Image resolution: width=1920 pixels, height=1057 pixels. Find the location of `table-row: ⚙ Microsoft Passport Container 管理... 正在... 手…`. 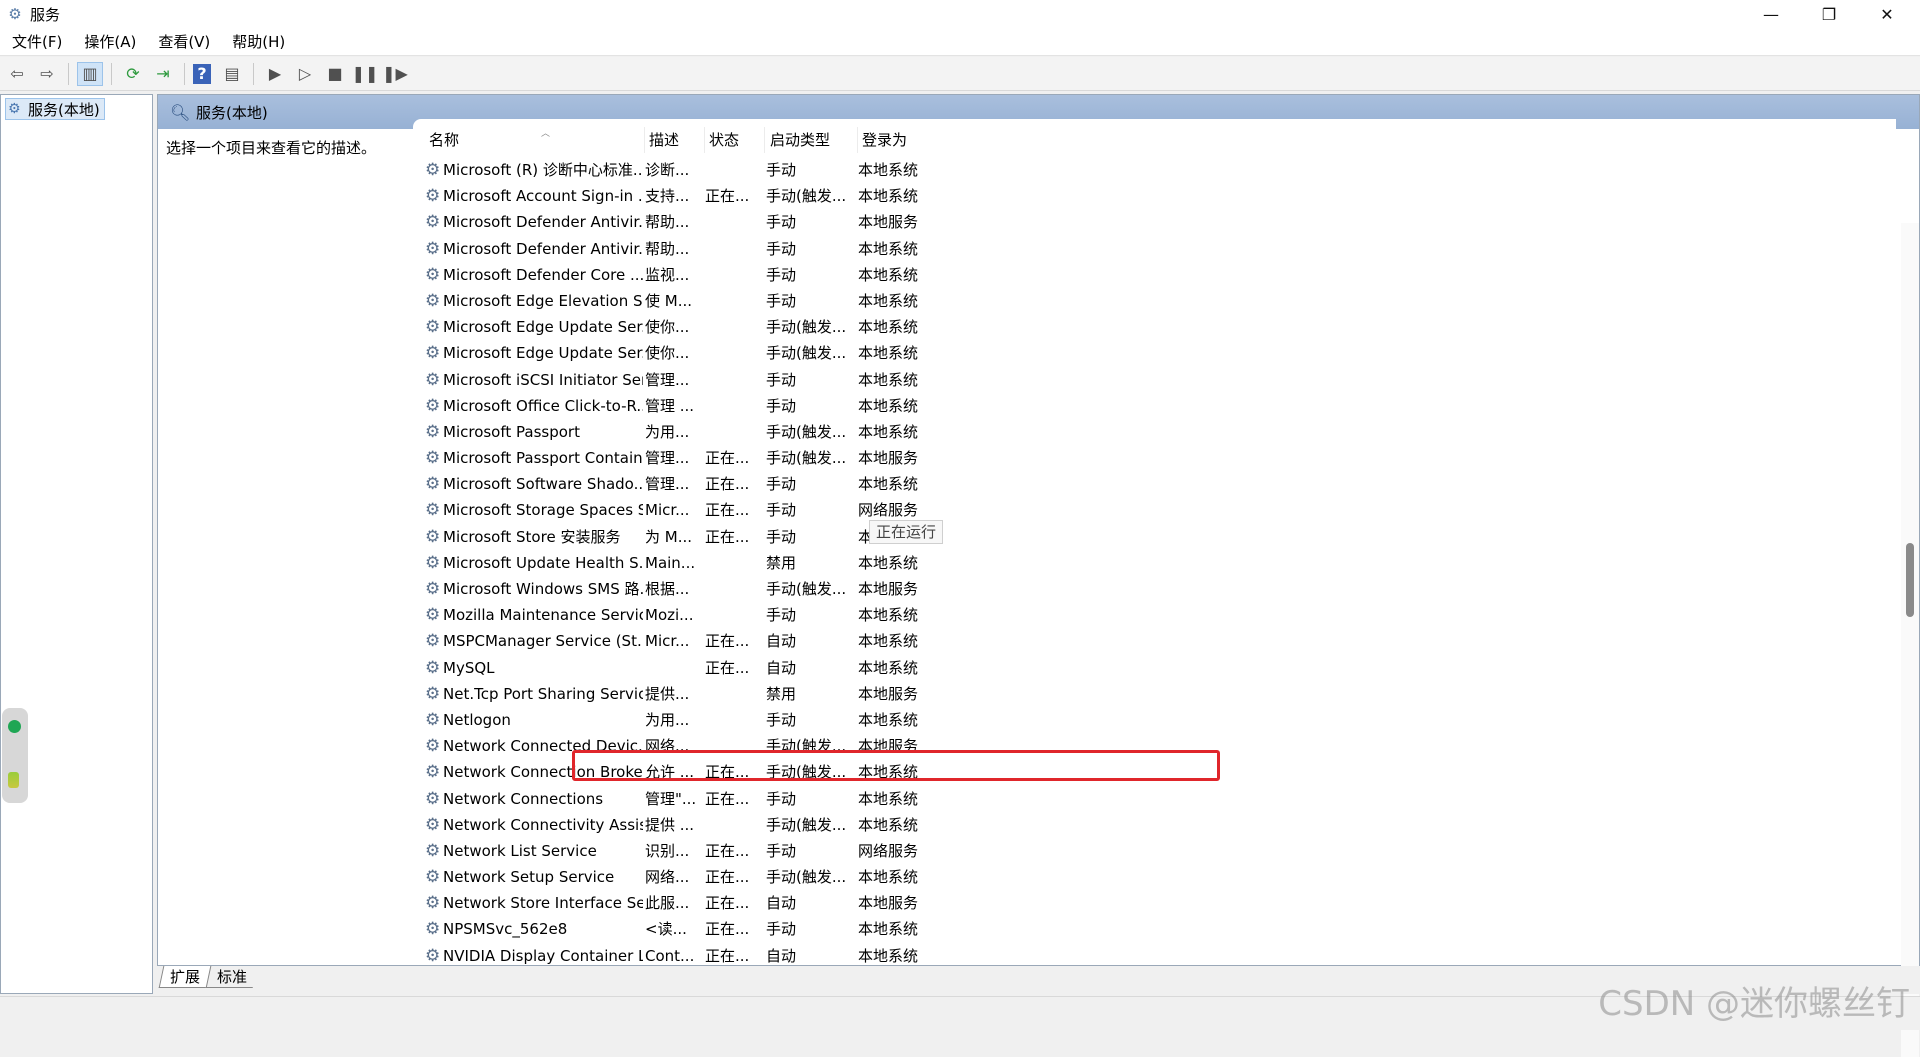

table-row: ⚙ Microsoft Passport Container 管理... 正在... 手… is located at coordinates (1154, 458).